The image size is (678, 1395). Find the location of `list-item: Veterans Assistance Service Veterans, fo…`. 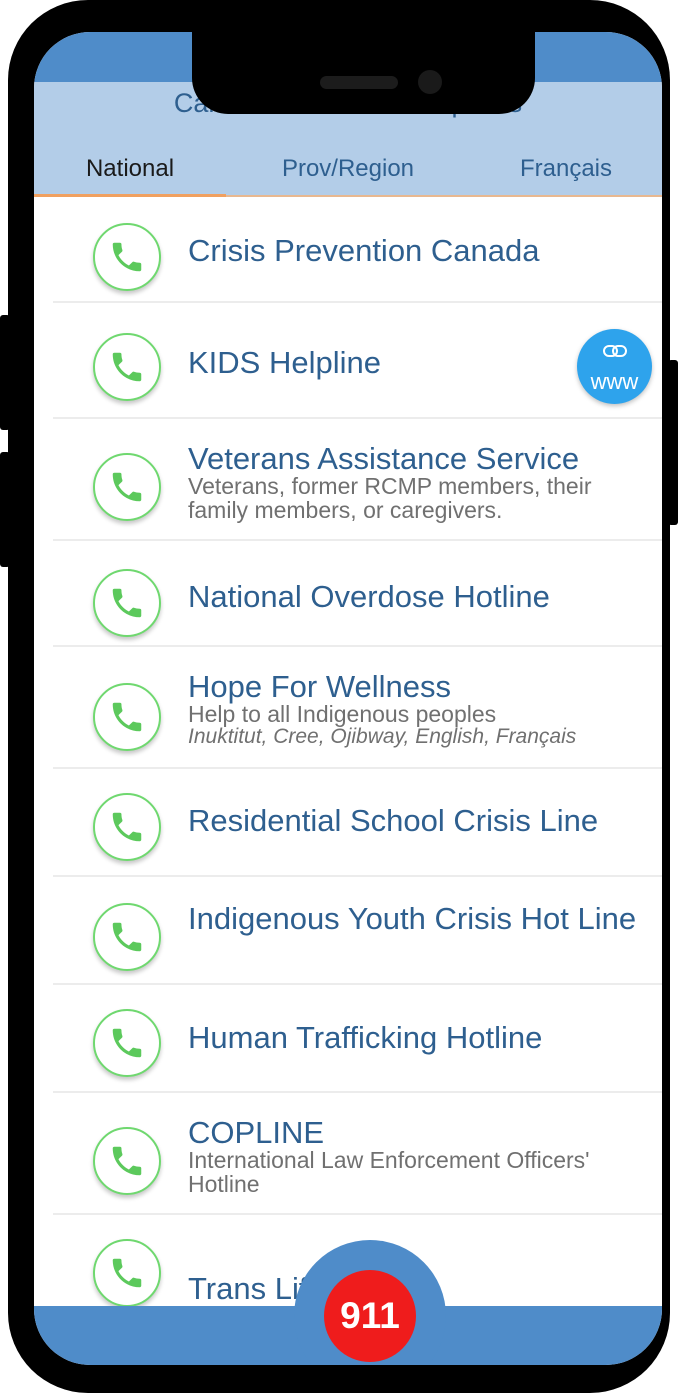

list-item: Veterans Assistance Service Veterans, fo… is located at coordinates (348, 480).